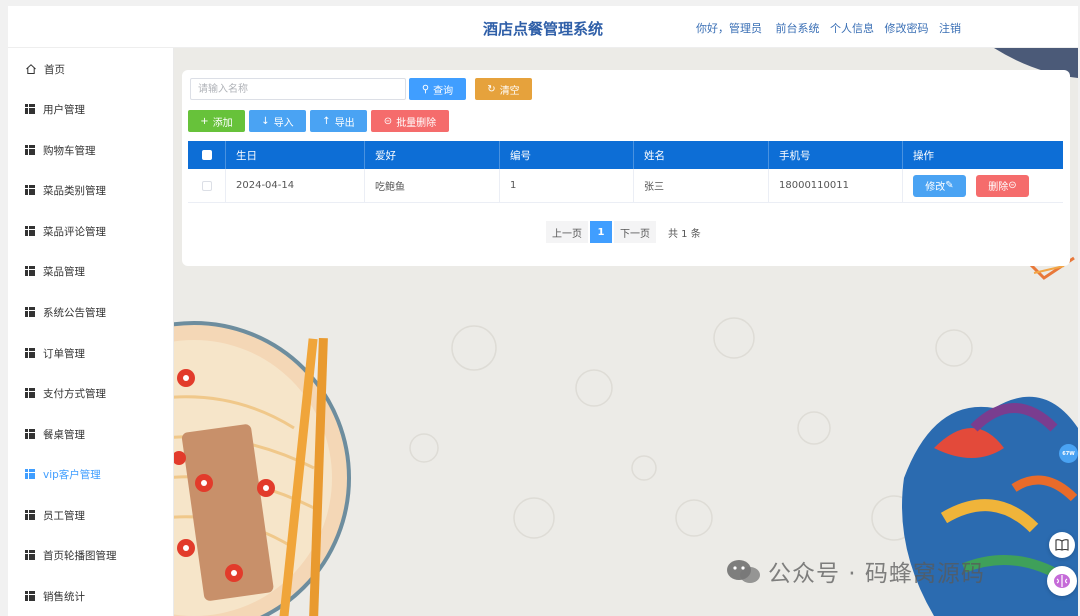 This screenshot has width=1080, height=616. Describe the element at coordinates (91, 109) in the screenshot. I see `sidebar-item-users: 用户管理` at that location.